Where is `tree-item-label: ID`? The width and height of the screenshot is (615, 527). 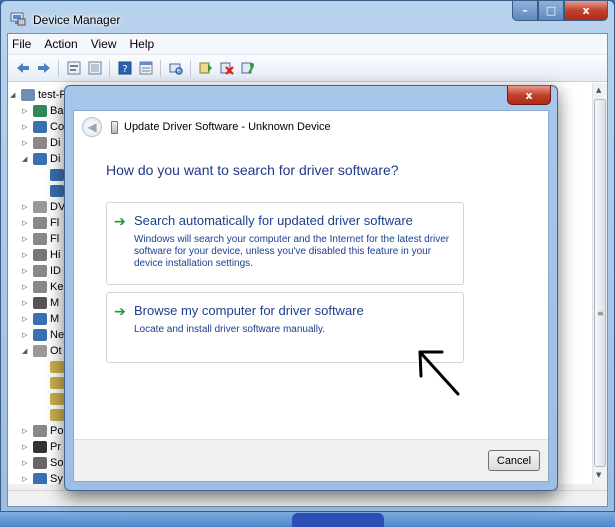
tree-item-label: ID is located at coordinates (55, 270).